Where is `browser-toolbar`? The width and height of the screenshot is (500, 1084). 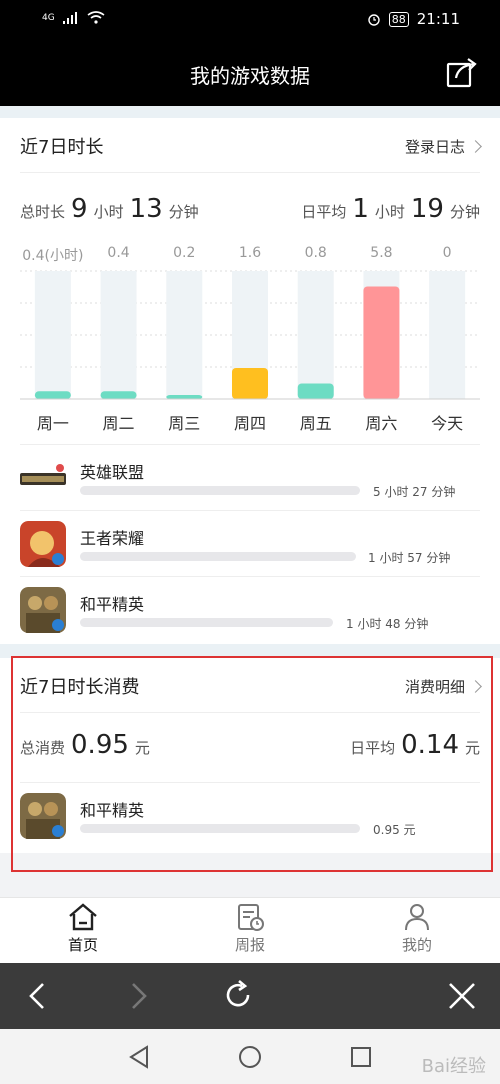
browser-toolbar is located at coordinates (250, 996).